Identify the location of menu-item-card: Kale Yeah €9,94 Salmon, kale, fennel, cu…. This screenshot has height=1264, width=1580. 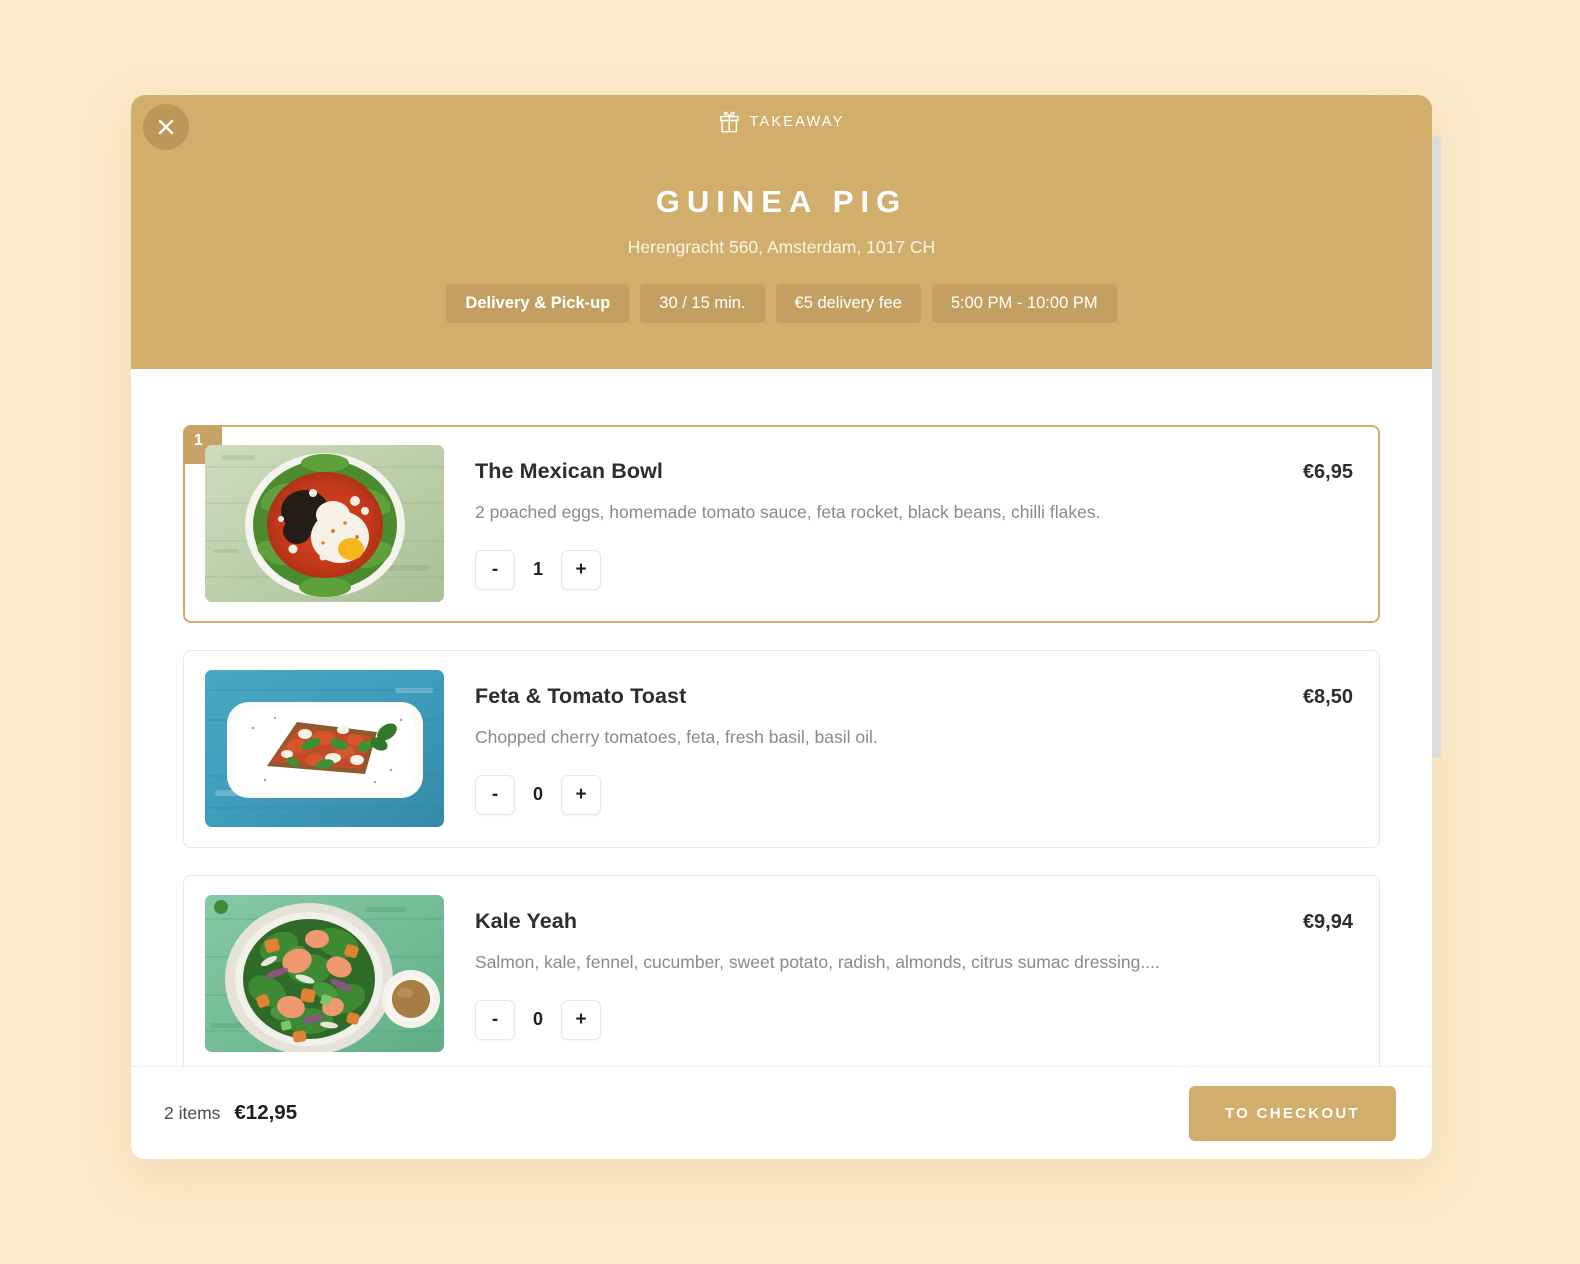
(781, 970).